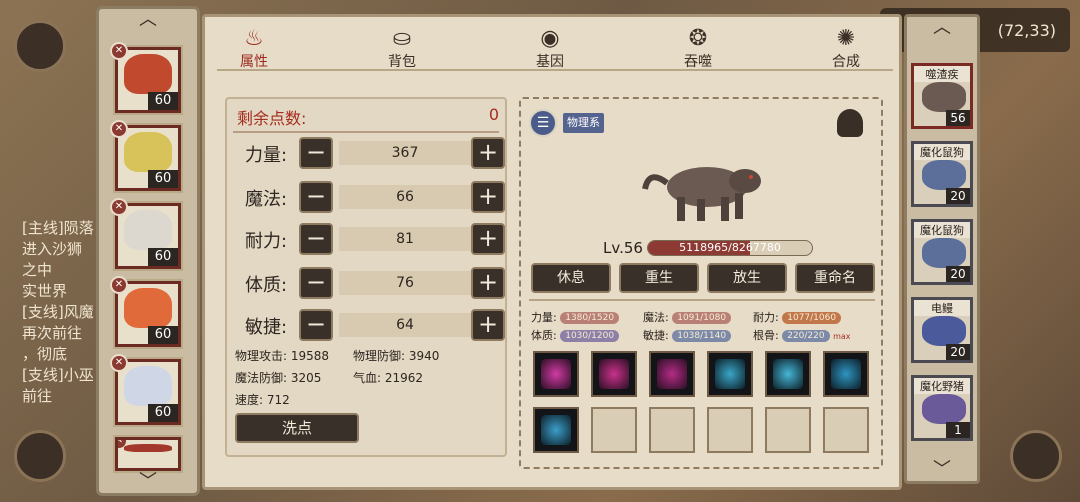 This screenshot has height=502, width=1080. Describe the element at coordinates (40, 456) in the screenshot. I see `compass-button` at that location.